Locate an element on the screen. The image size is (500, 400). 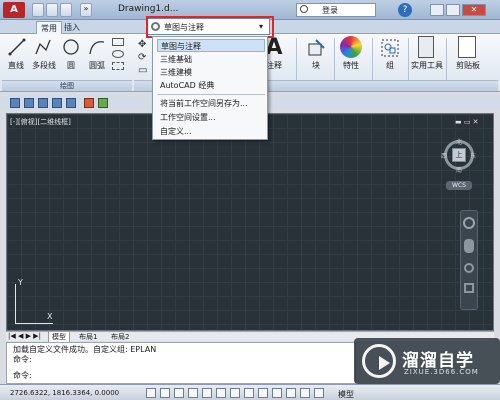
dyn-icon is located at coordinates (249, 393).